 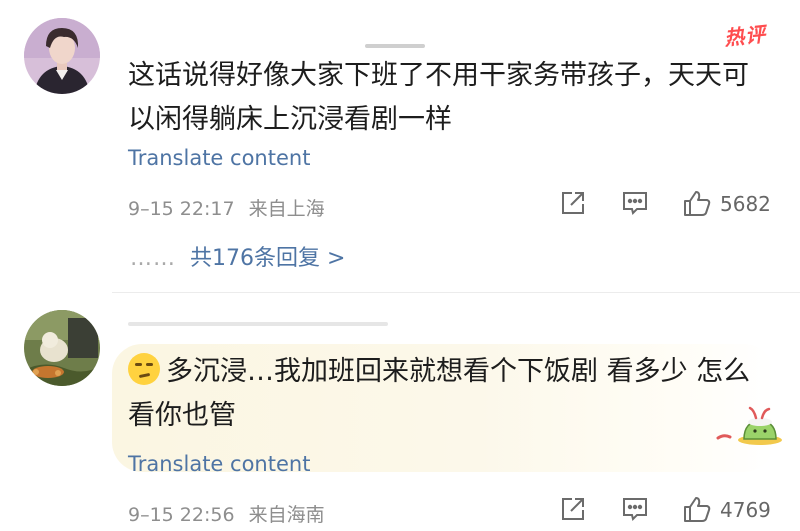 What do you see at coordinates (745, 510) in the screenshot?
I see `like-count: 4769` at bounding box center [745, 510].